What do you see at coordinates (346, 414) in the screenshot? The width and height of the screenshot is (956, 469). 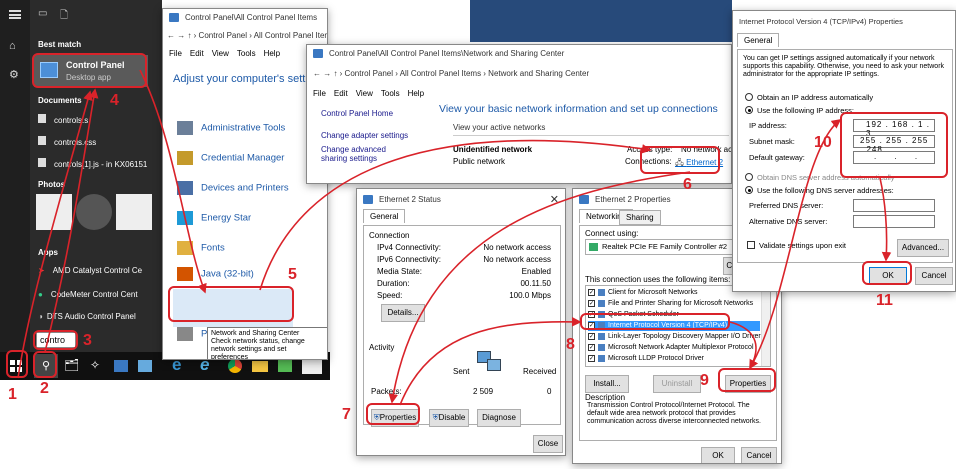 I see `step-number: 7` at bounding box center [346, 414].